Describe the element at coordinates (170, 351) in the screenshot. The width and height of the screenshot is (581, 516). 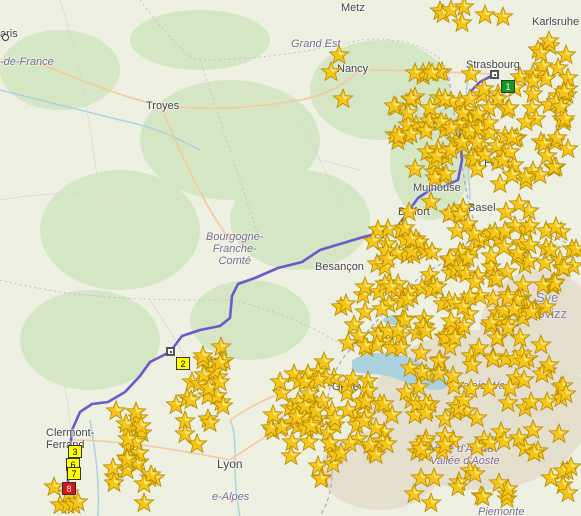
I see `waypoint-dijon` at that location.